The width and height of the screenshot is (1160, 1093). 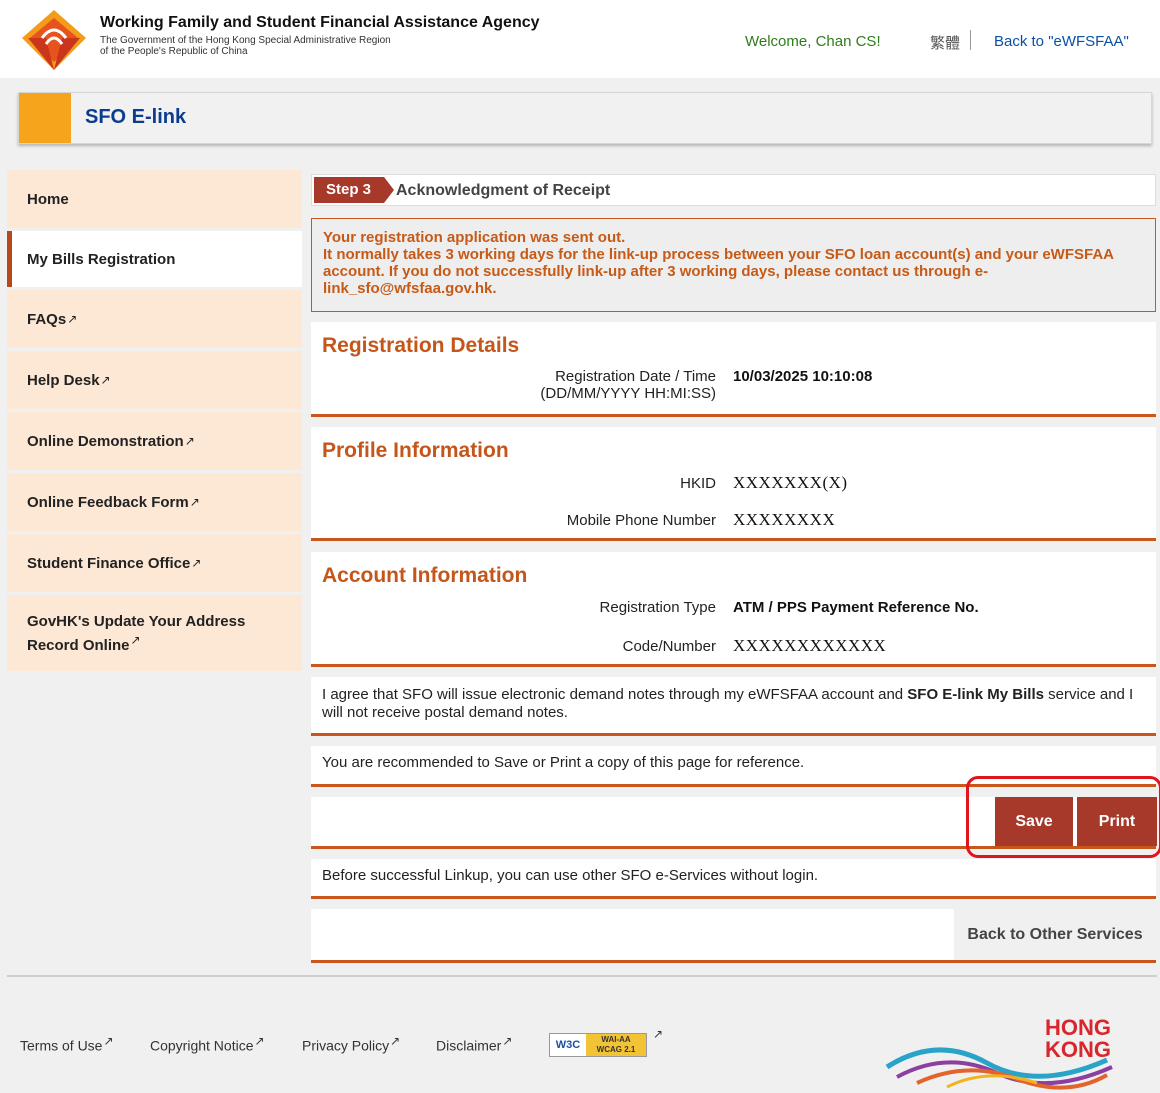 What do you see at coordinates (415, 450) in the screenshot?
I see `section-title: Profile Information` at bounding box center [415, 450].